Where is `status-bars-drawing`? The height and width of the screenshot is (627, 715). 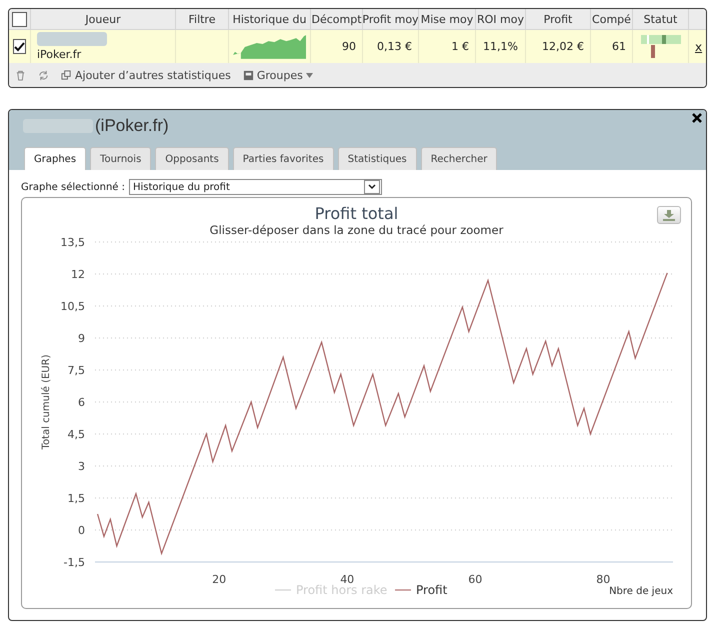 status-bars-drawing is located at coordinates (660, 46).